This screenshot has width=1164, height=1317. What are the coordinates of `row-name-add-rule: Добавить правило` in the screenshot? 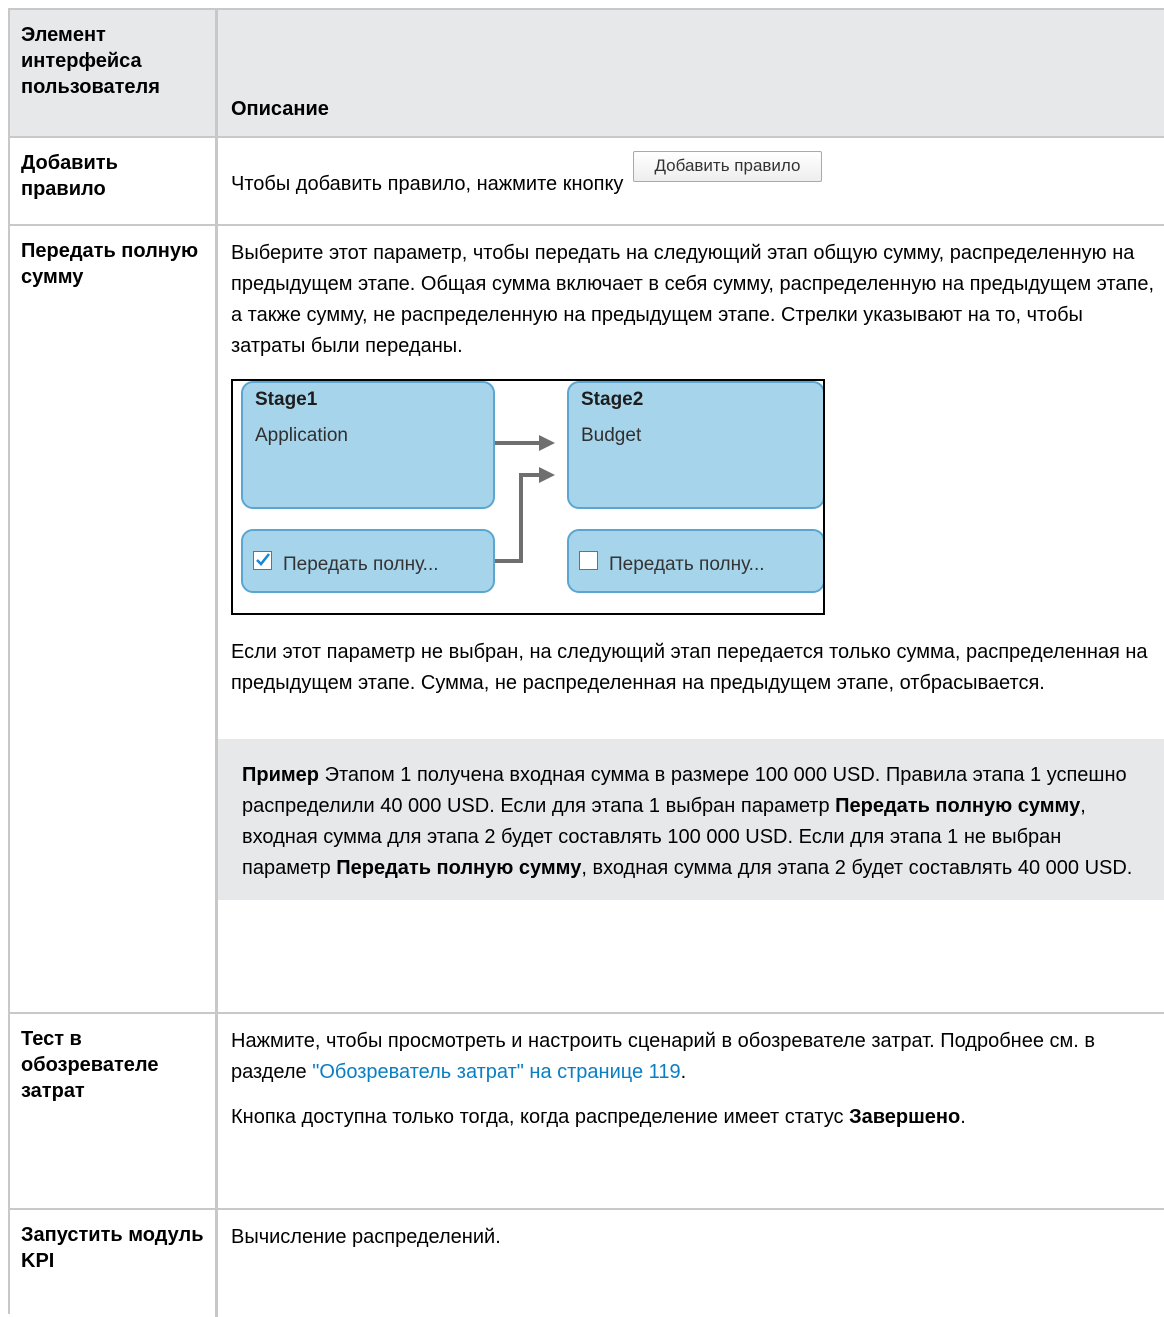 It's located at (114, 181).